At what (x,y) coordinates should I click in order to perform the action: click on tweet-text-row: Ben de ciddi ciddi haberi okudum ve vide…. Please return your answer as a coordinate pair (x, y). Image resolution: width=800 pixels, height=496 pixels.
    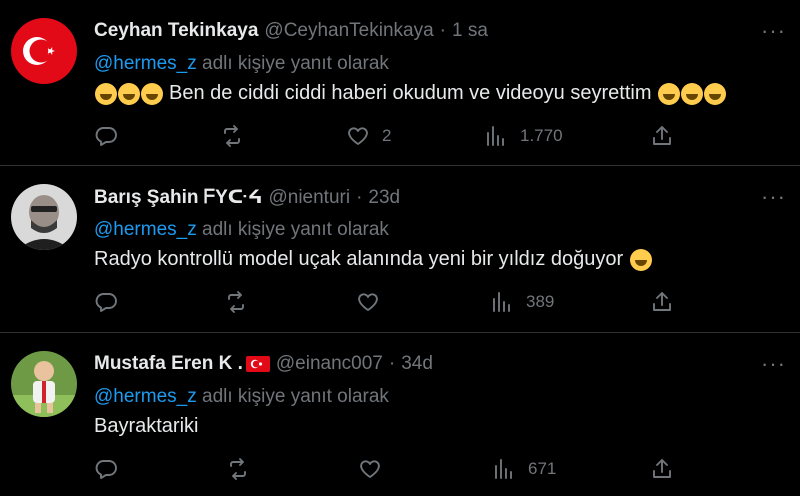
    Looking at the image, I should click on (410, 93).